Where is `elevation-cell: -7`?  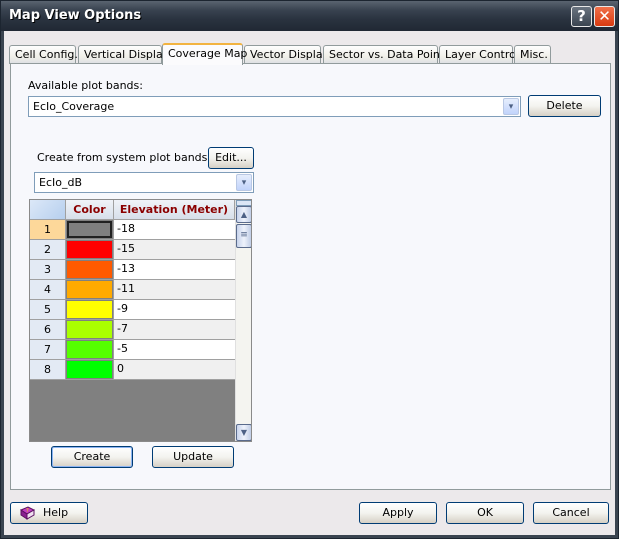
elevation-cell: -7 is located at coordinates (174, 330).